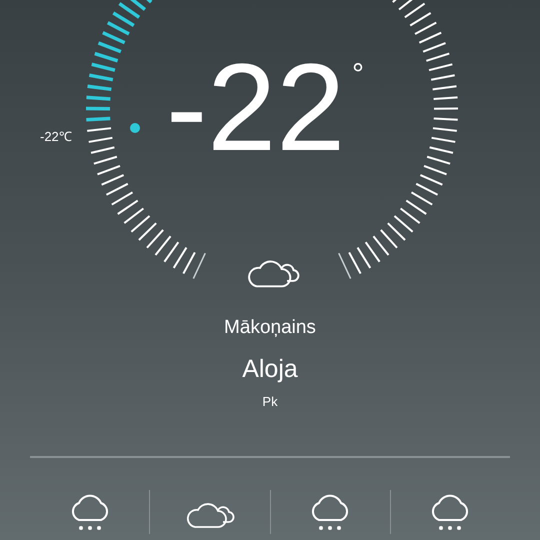 The image size is (540, 540). Describe the element at coordinates (270, 369) in the screenshot. I see `city-name: Aloja` at that location.